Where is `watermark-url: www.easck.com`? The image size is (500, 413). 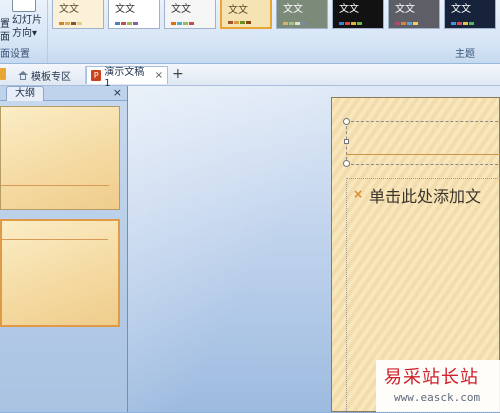
watermark-url: www.easck.com is located at coordinates (437, 397).